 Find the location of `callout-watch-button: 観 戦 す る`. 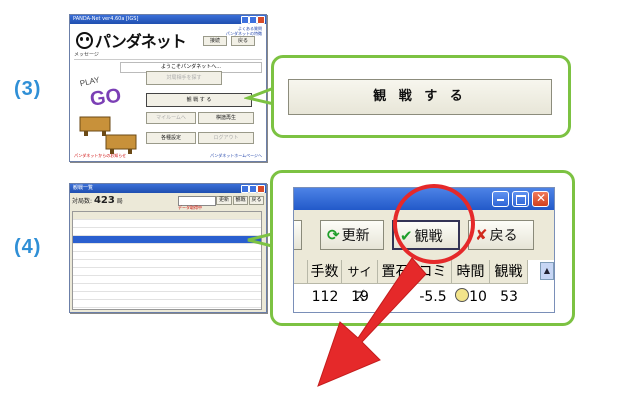

callout-watch-button: 観 戦 す る is located at coordinates (421, 96).